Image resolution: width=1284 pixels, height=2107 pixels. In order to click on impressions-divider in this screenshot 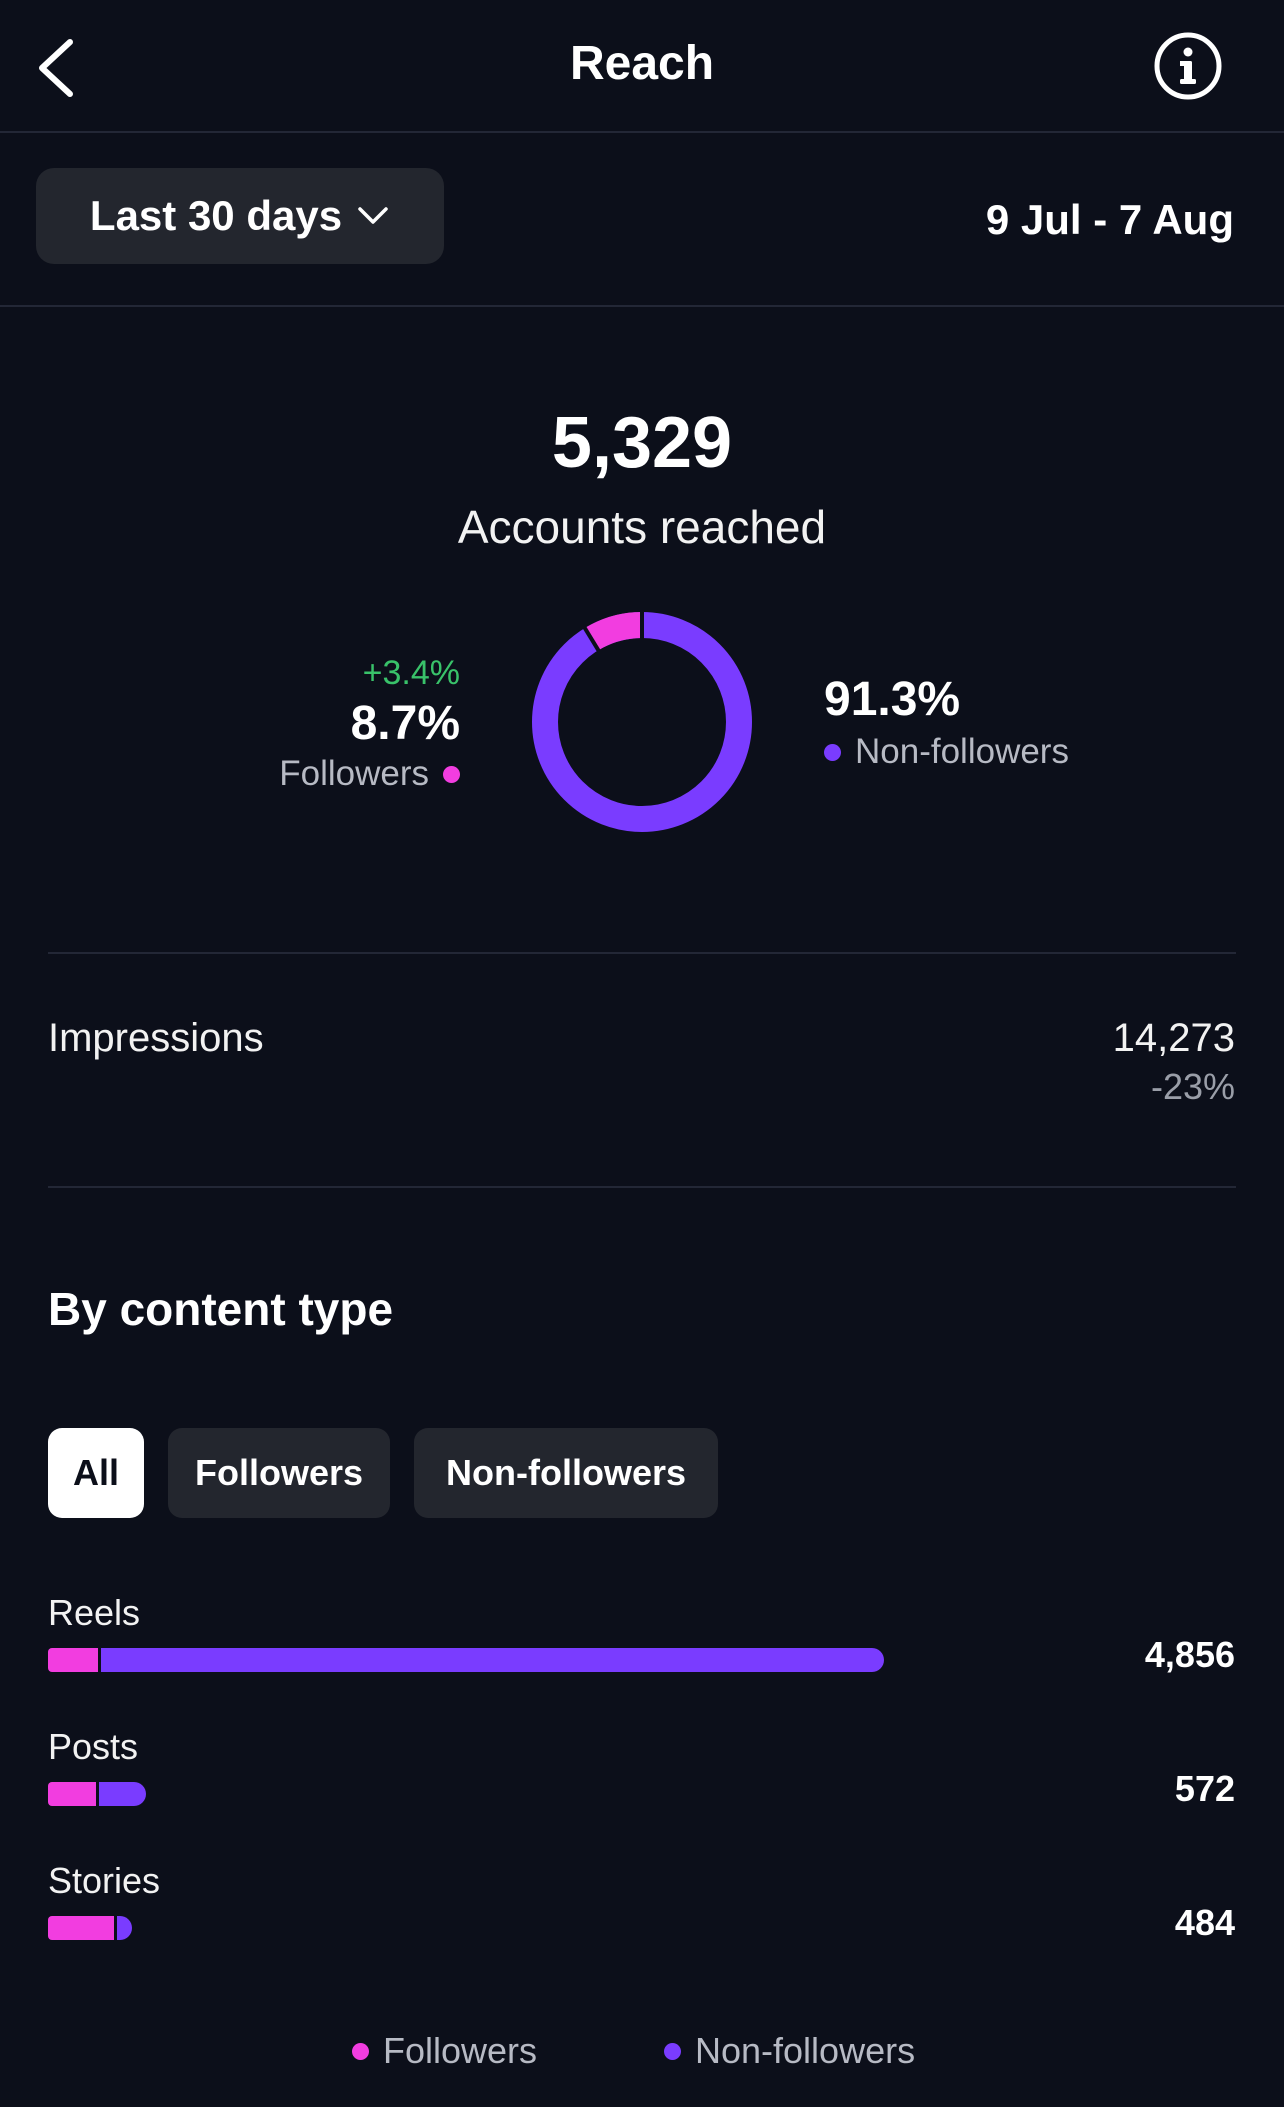, I will do `click(642, 1187)`.